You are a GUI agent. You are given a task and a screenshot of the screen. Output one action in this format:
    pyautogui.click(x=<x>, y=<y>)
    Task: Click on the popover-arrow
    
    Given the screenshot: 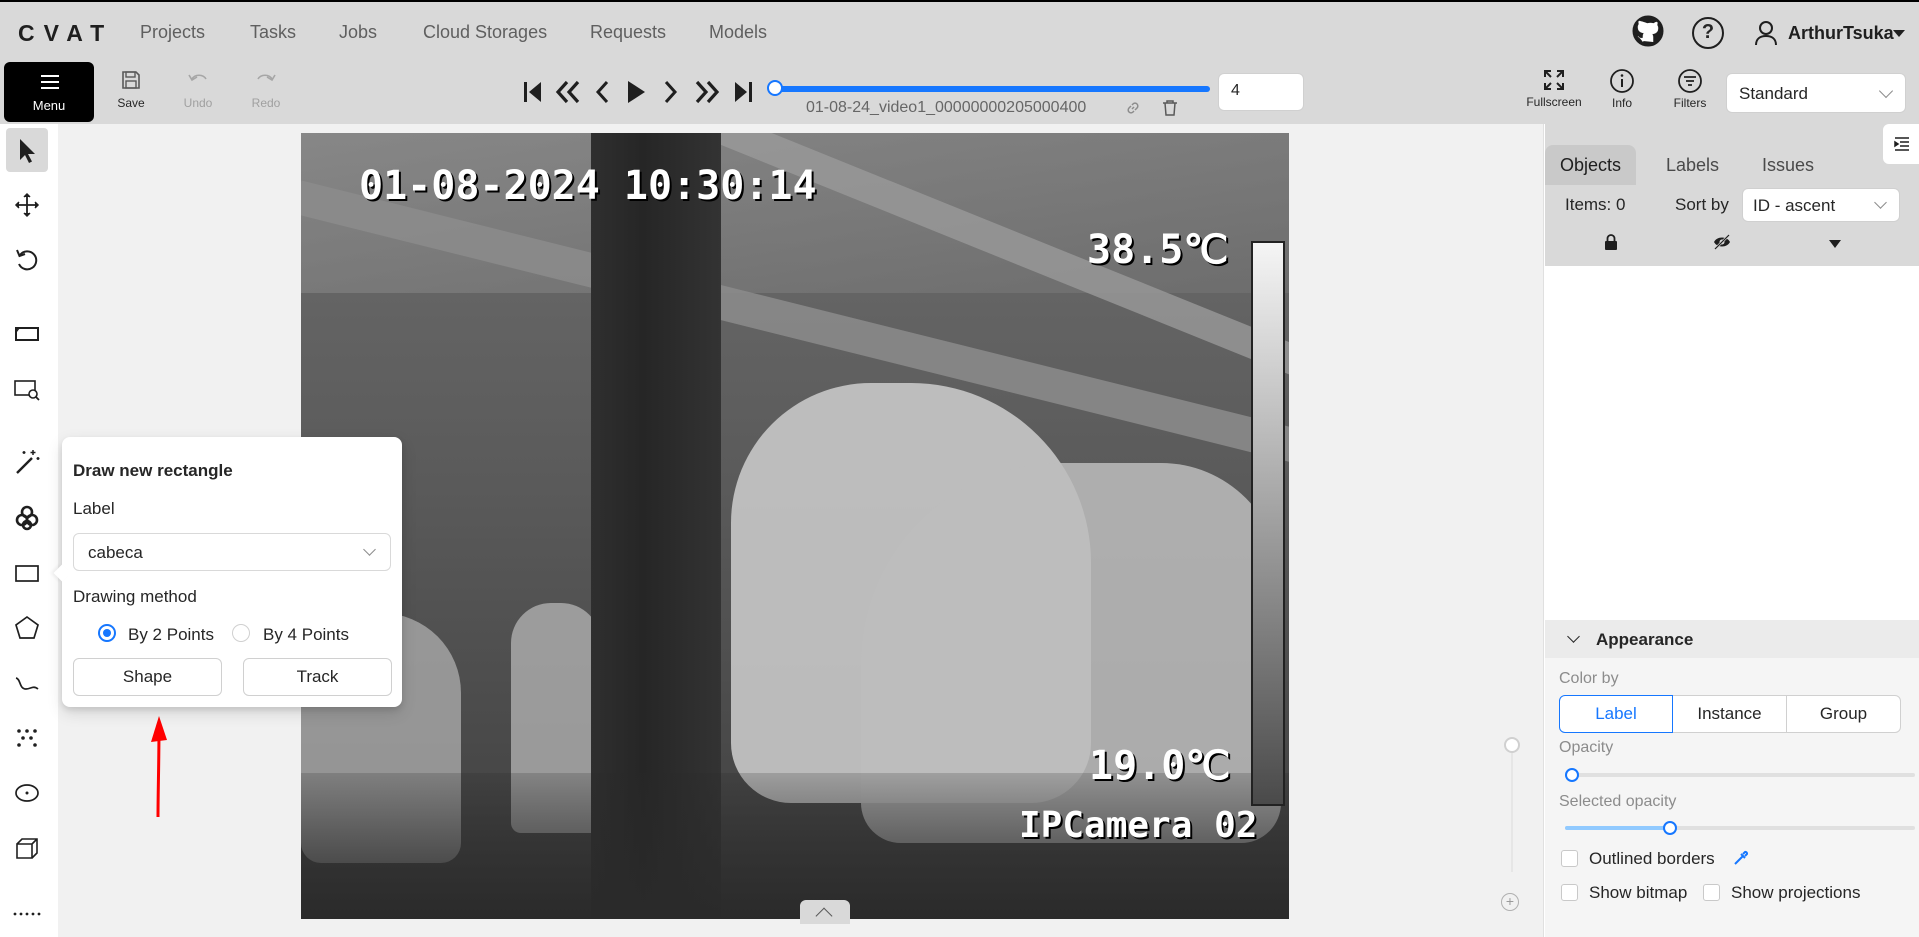 What is the action you would take?
    pyautogui.click(x=62, y=573)
    